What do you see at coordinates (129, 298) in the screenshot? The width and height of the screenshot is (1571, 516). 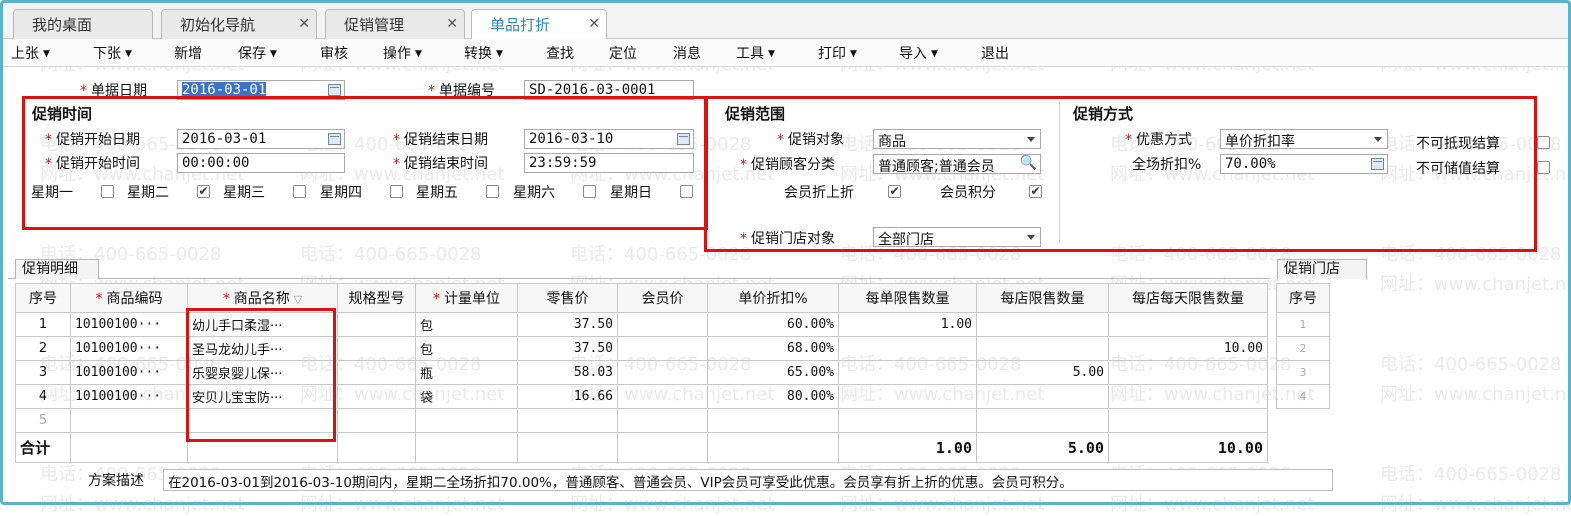 I see `column-header-code: * 商品编码` at bounding box center [129, 298].